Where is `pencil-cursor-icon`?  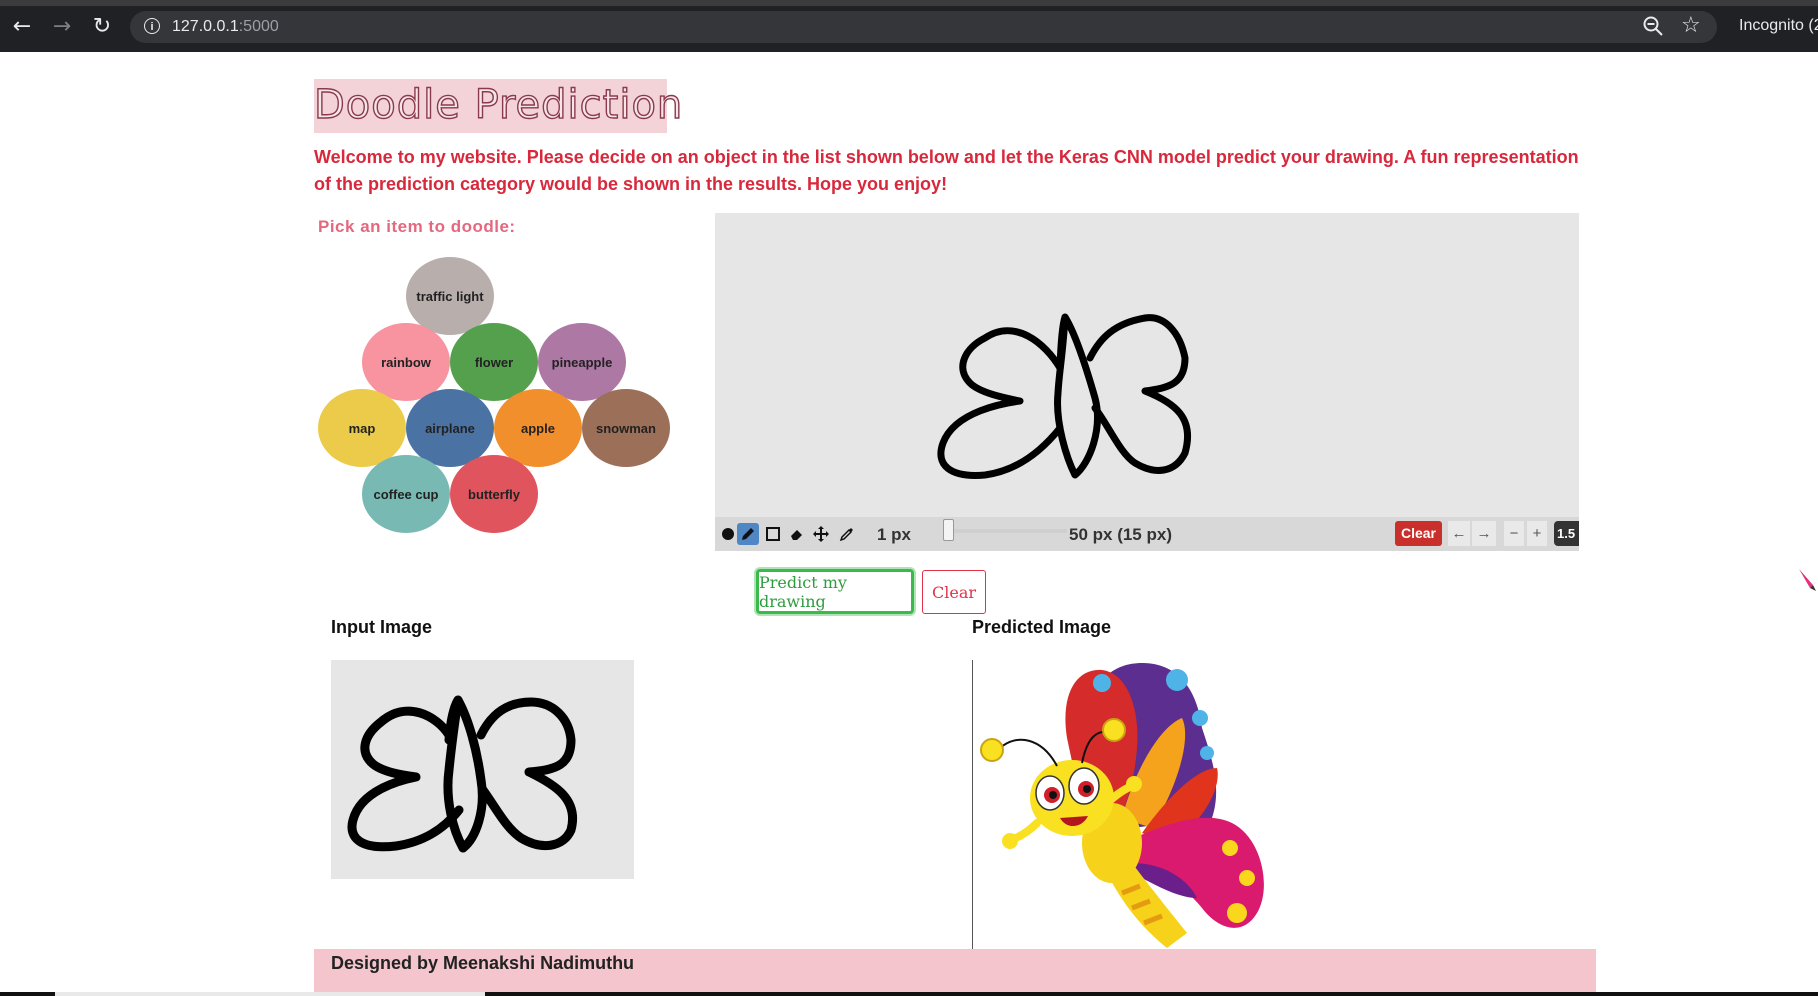 pencil-cursor-icon is located at coordinates (1807, 580).